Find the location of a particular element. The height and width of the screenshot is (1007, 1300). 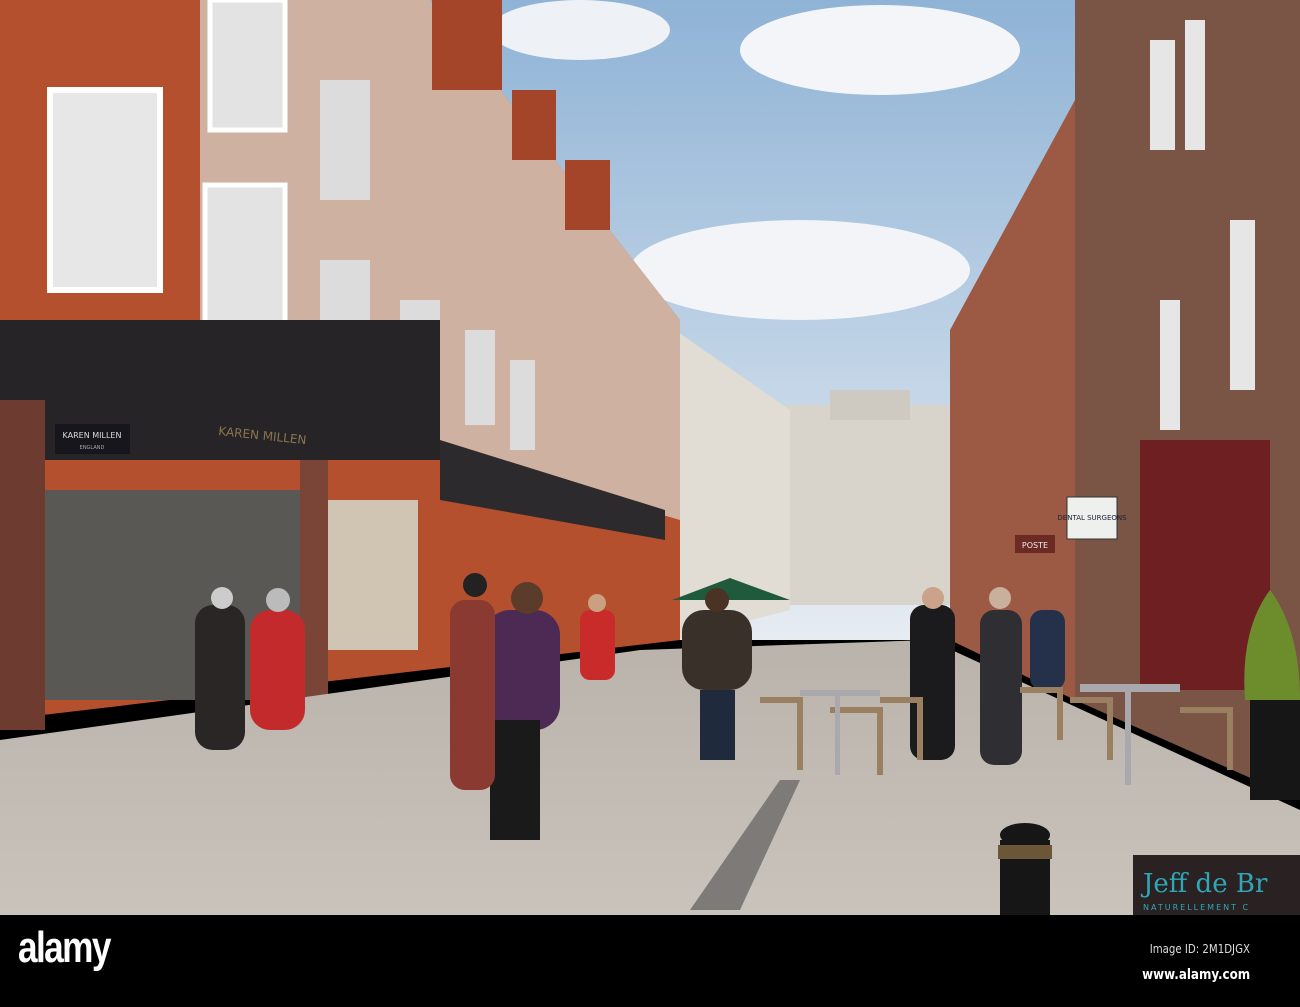

poste-sign-text: POSTE is located at coordinates (1035, 545).